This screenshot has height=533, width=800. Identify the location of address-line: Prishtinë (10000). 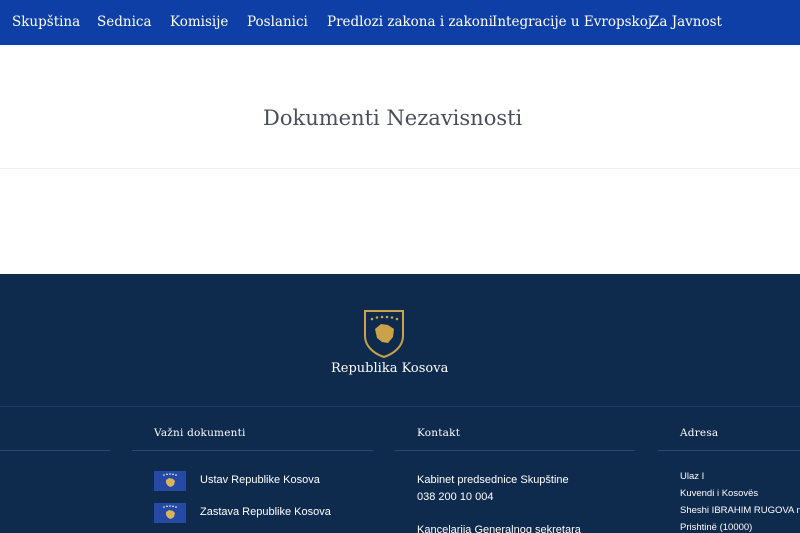
(716, 527).